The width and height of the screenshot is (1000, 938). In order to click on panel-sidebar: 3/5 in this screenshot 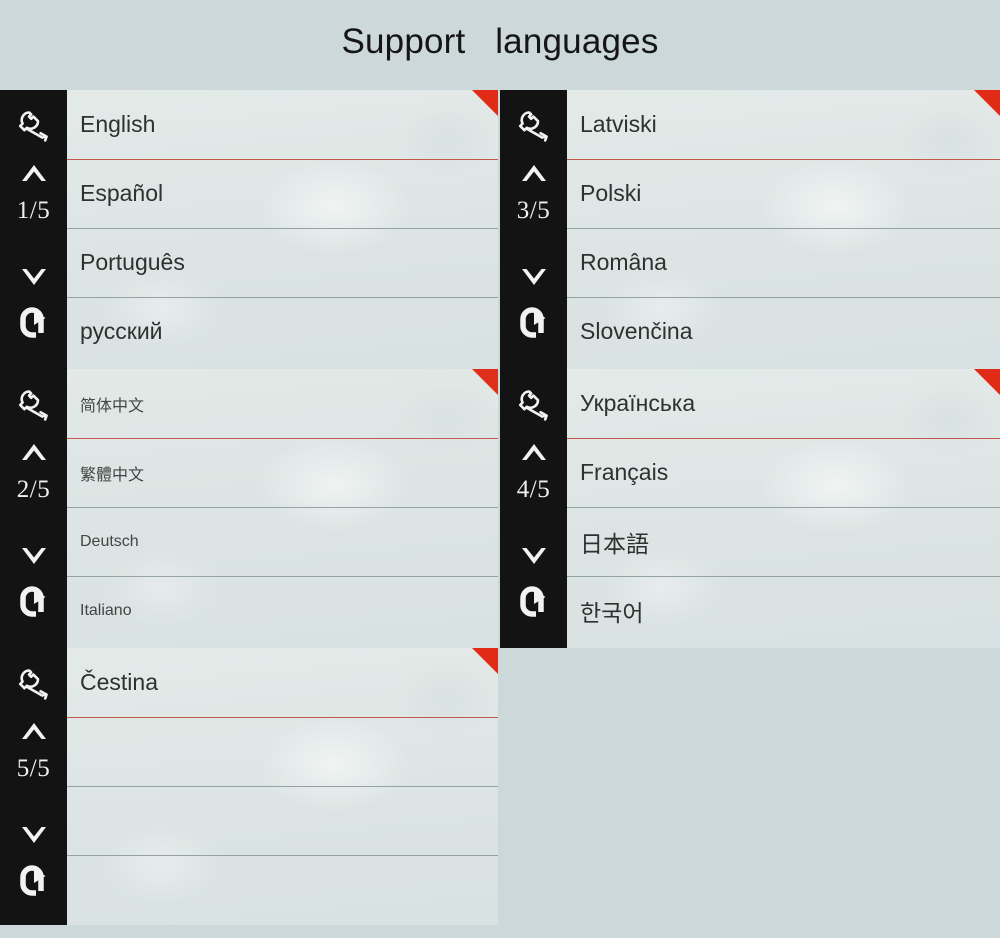, I will do `click(533, 229)`.